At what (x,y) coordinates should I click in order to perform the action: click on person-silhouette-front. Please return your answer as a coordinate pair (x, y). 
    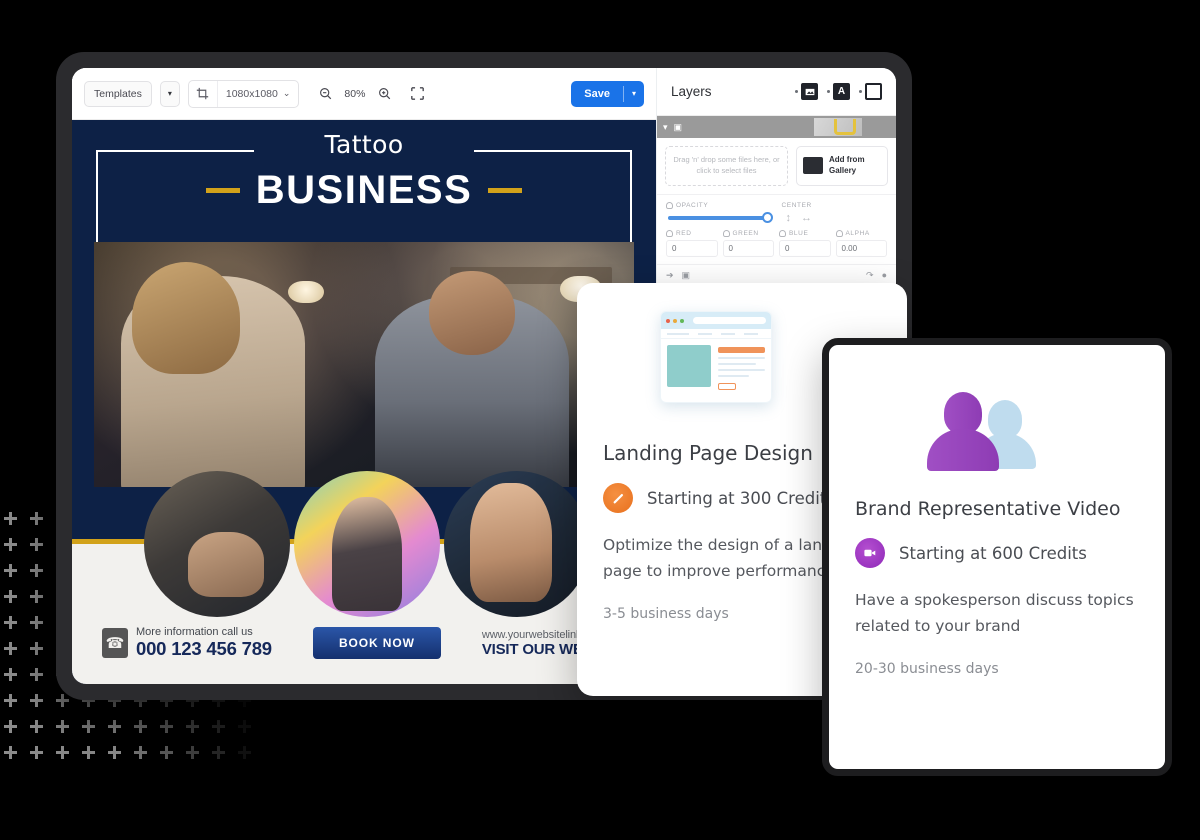
    Looking at the image, I should click on (963, 431).